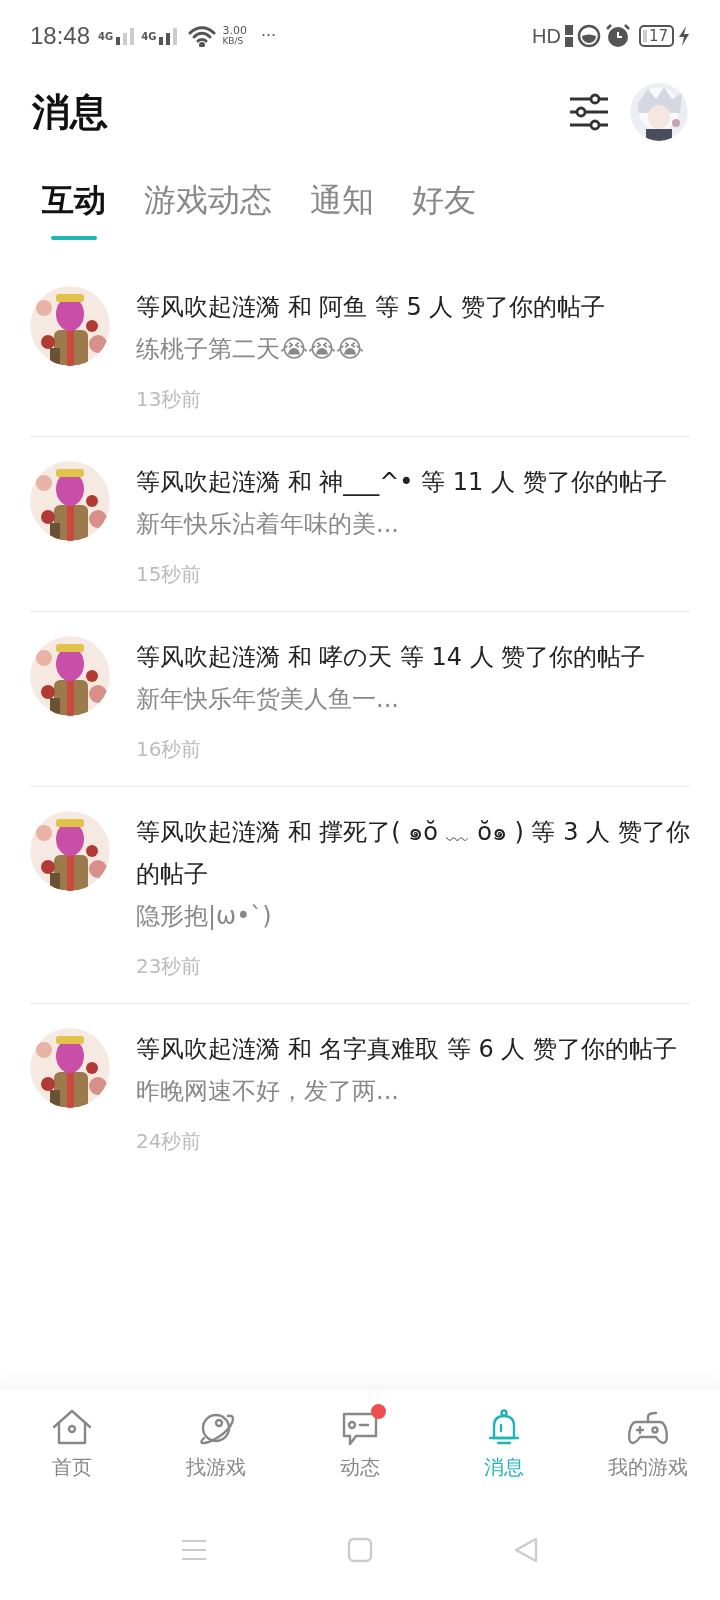 Image resolution: width=720 pixels, height=1600 pixels. I want to click on notification-text: 等风吹起涟漪 和 哮の天 等 14 人 赞了你的帖子, so click(391, 657).